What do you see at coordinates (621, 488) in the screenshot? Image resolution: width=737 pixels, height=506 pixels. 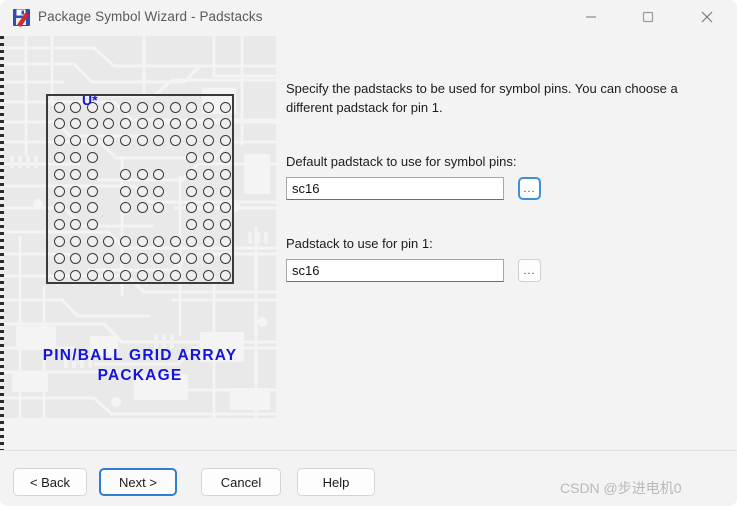 I see `watermark-text: CSDN @步进电机0` at bounding box center [621, 488].